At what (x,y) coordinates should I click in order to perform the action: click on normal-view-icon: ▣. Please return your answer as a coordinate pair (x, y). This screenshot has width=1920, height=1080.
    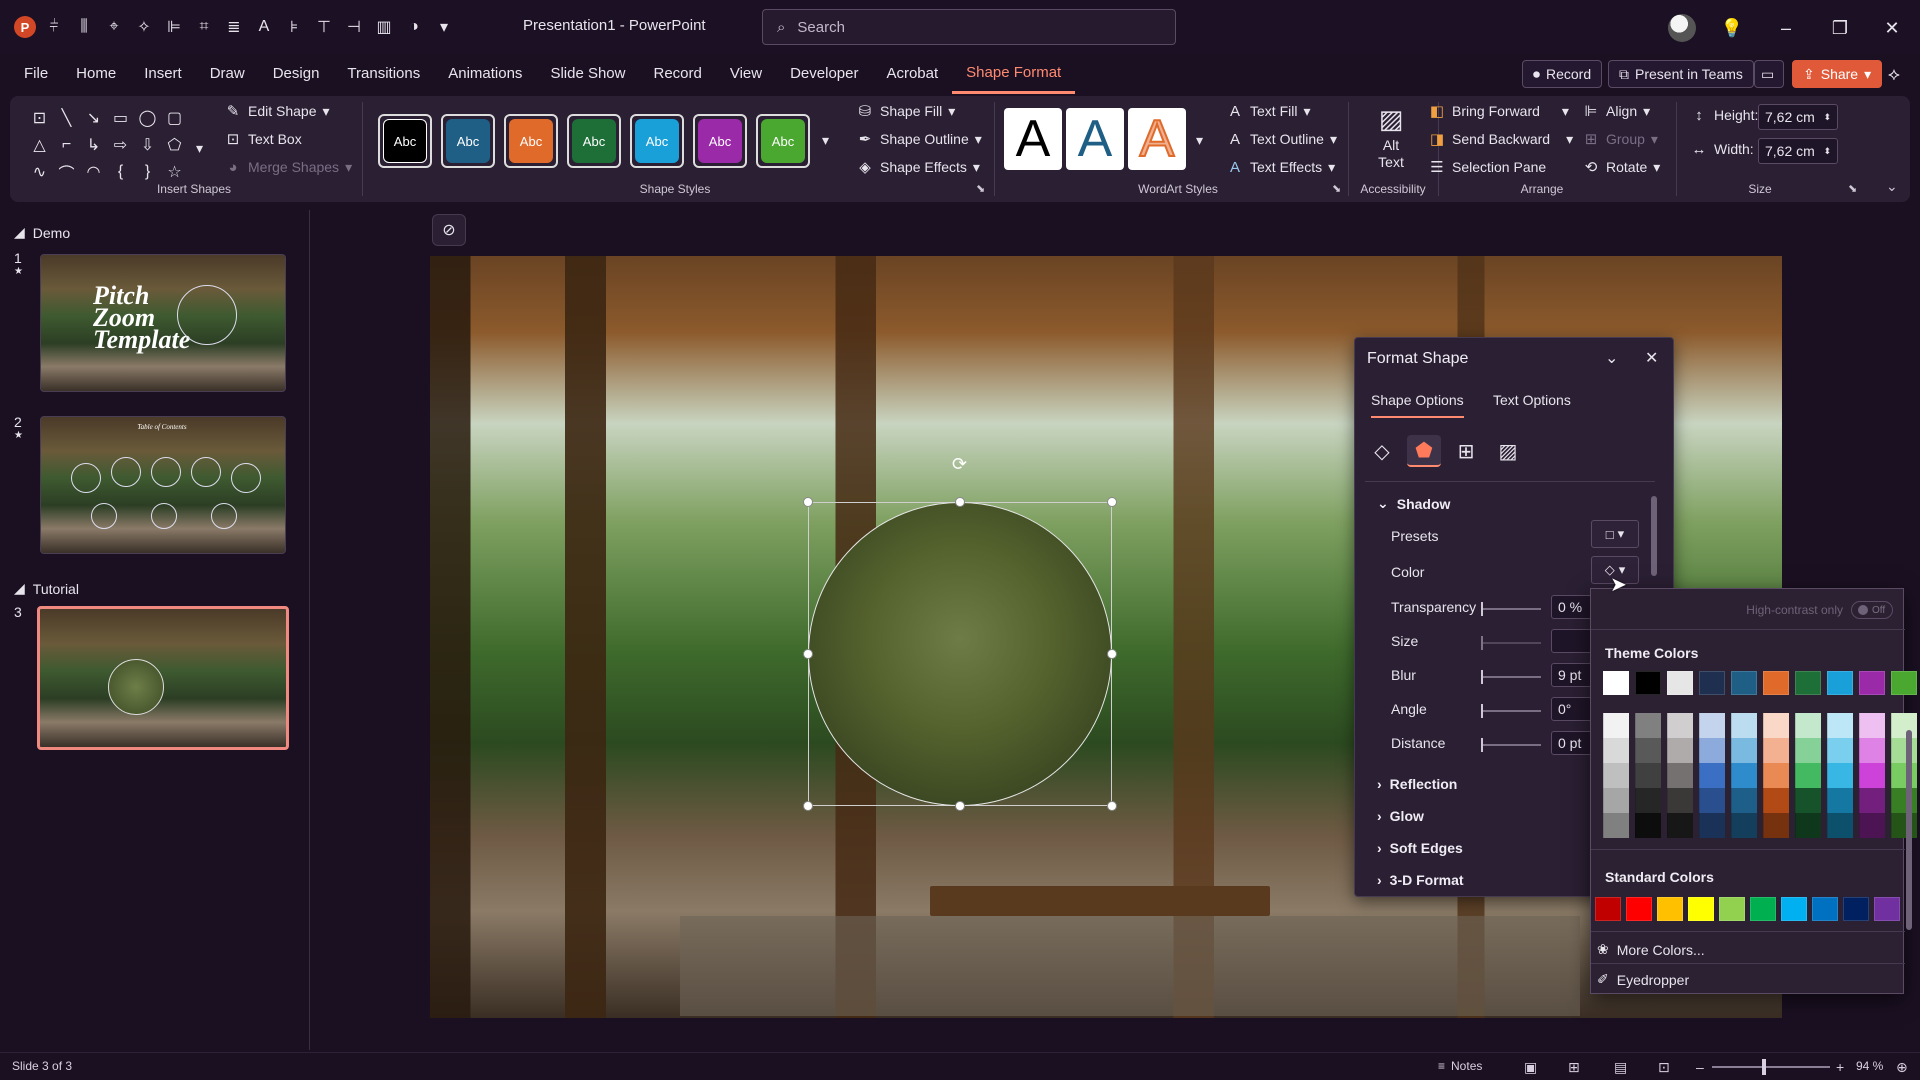
    Looking at the image, I should click on (1530, 1067).